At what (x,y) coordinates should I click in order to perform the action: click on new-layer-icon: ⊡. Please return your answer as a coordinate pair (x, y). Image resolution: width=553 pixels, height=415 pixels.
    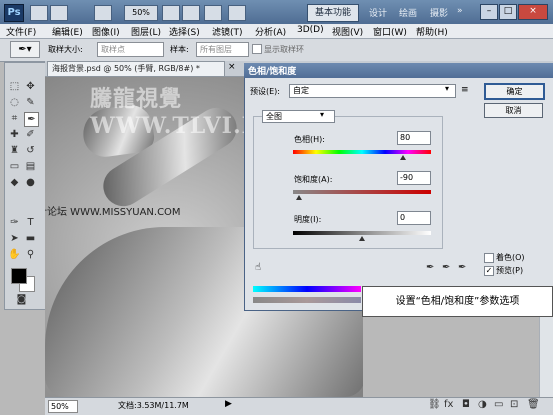
    Looking at the image, I should click on (514, 404).